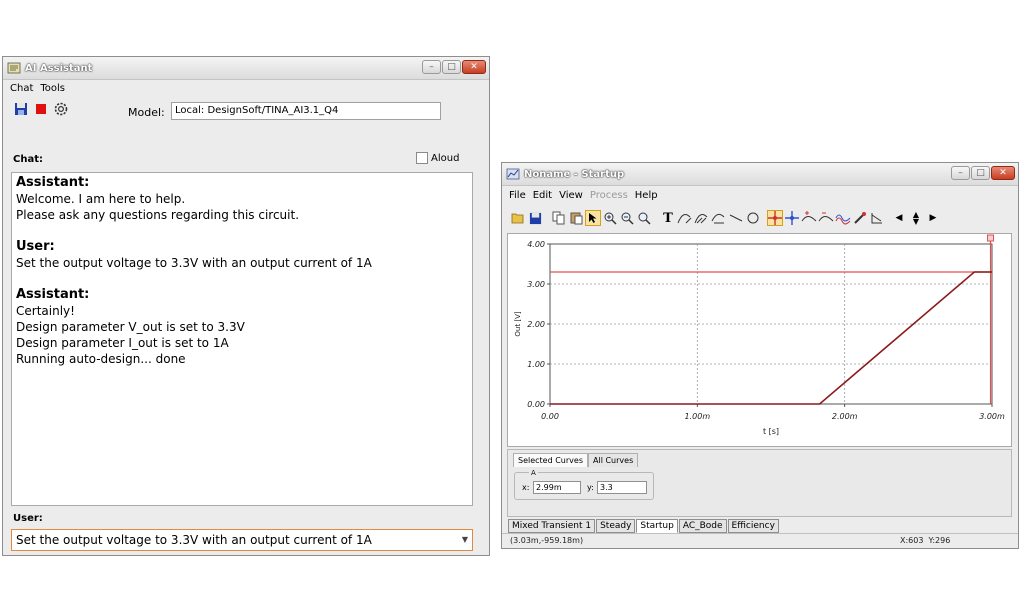  What do you see at coordinates (702, 218) in the screenshot?
I see `curve-label-2-icon` at bounding box center [702, 218].